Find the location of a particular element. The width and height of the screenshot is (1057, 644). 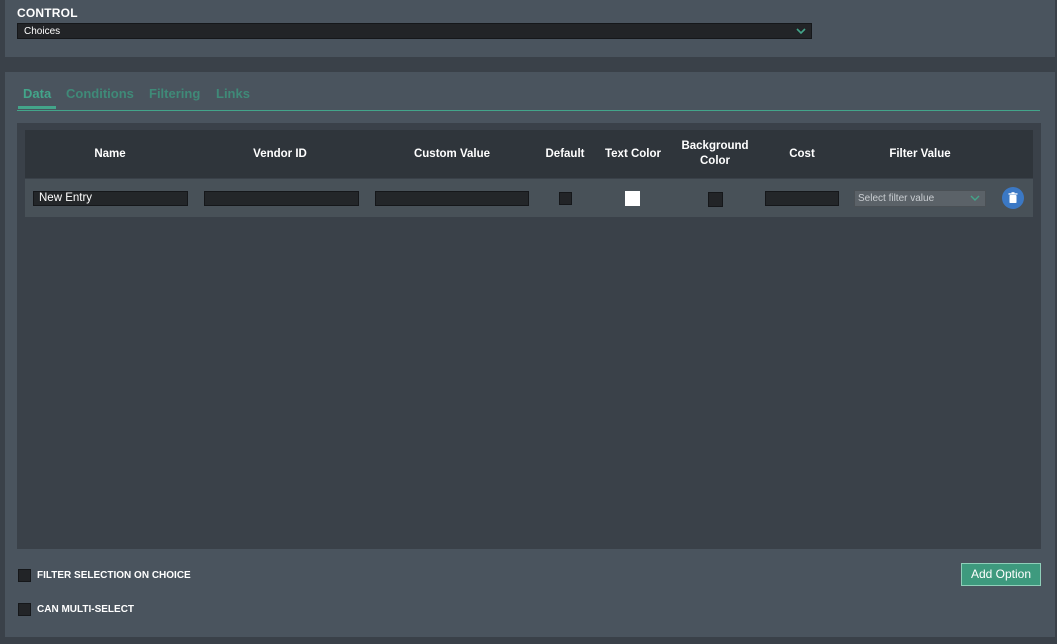

cost-input is located at coordinates (802, 198).